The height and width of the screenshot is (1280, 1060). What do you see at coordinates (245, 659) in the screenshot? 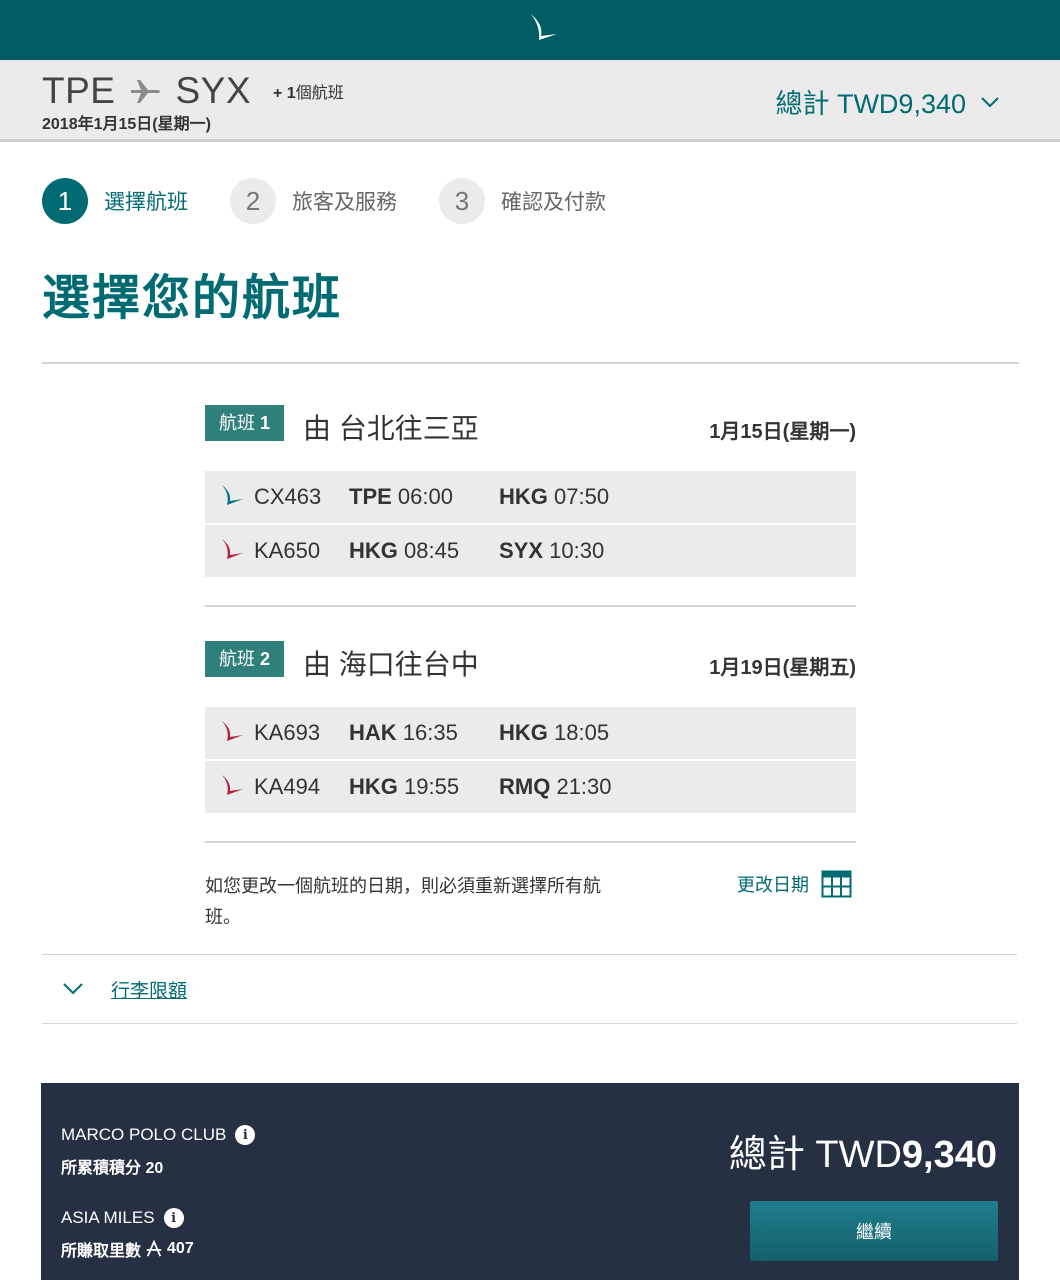
I see `flight-tag: 航班 2` at bounding box center [245, 659].